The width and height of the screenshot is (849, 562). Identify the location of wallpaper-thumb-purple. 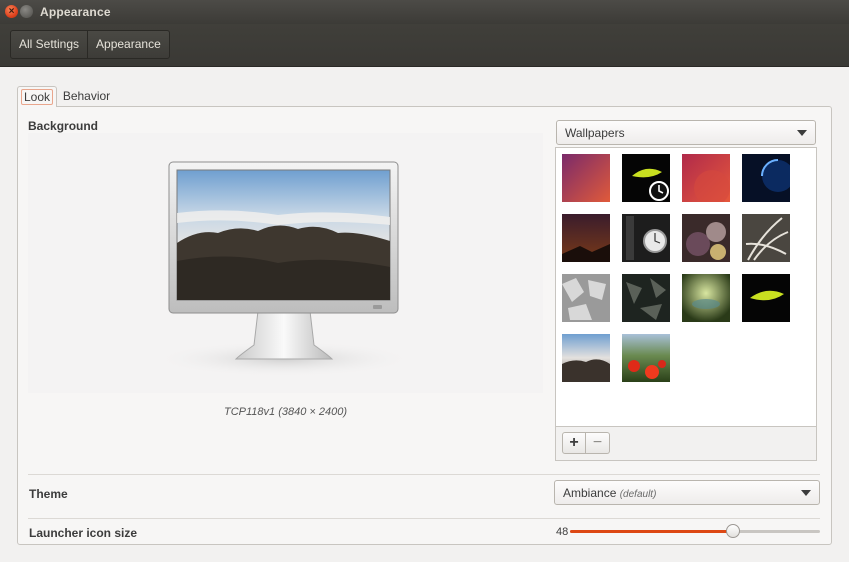
(586, 178).